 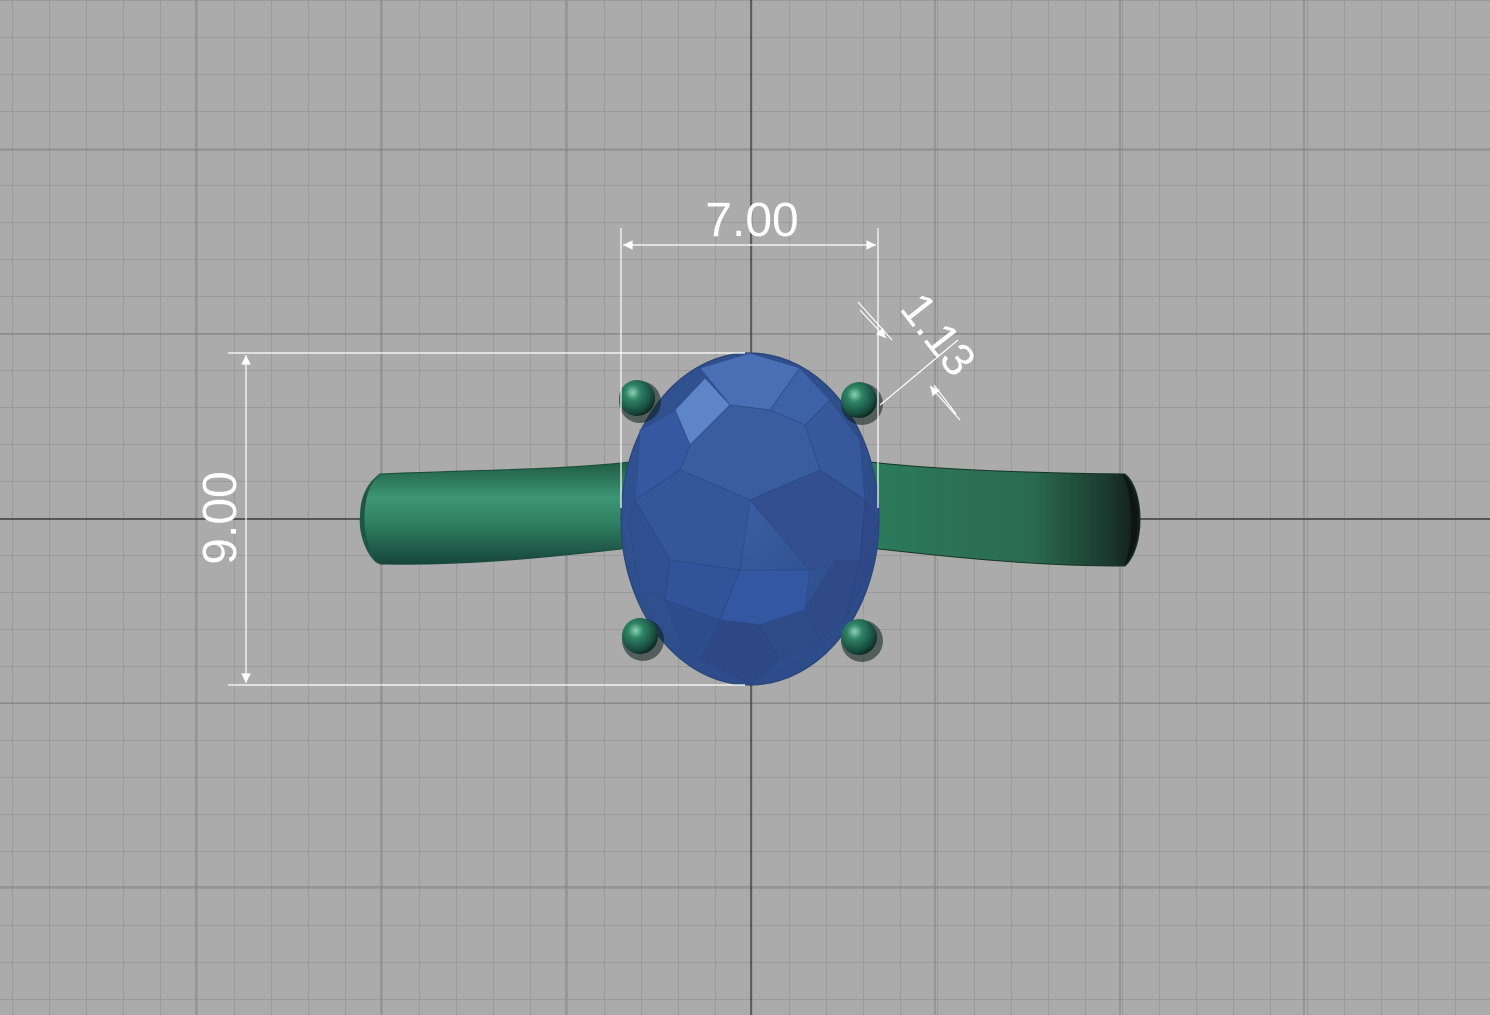 What do you see at coordinates (945, 399) in the screenshot?
I see `prong-witness` at bounding box center [945, 399].